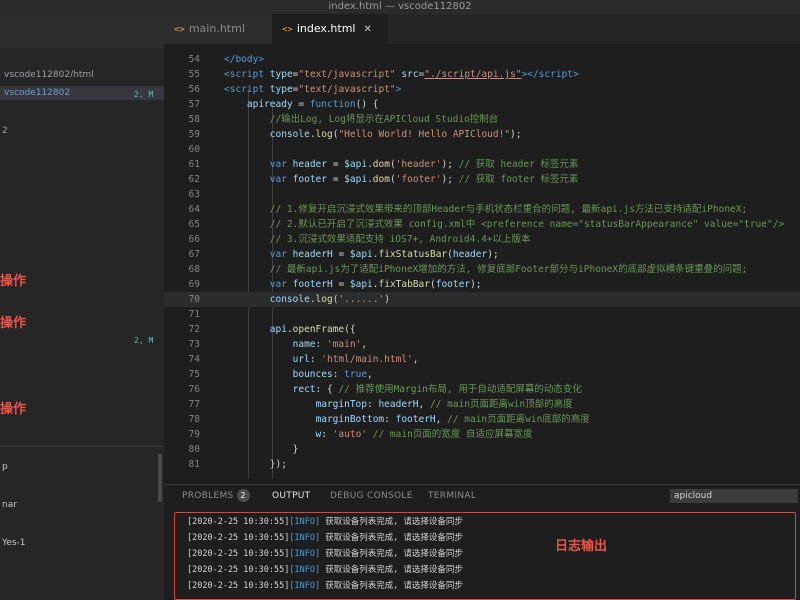  I want to click on line-number: 74, so click(194, 359).